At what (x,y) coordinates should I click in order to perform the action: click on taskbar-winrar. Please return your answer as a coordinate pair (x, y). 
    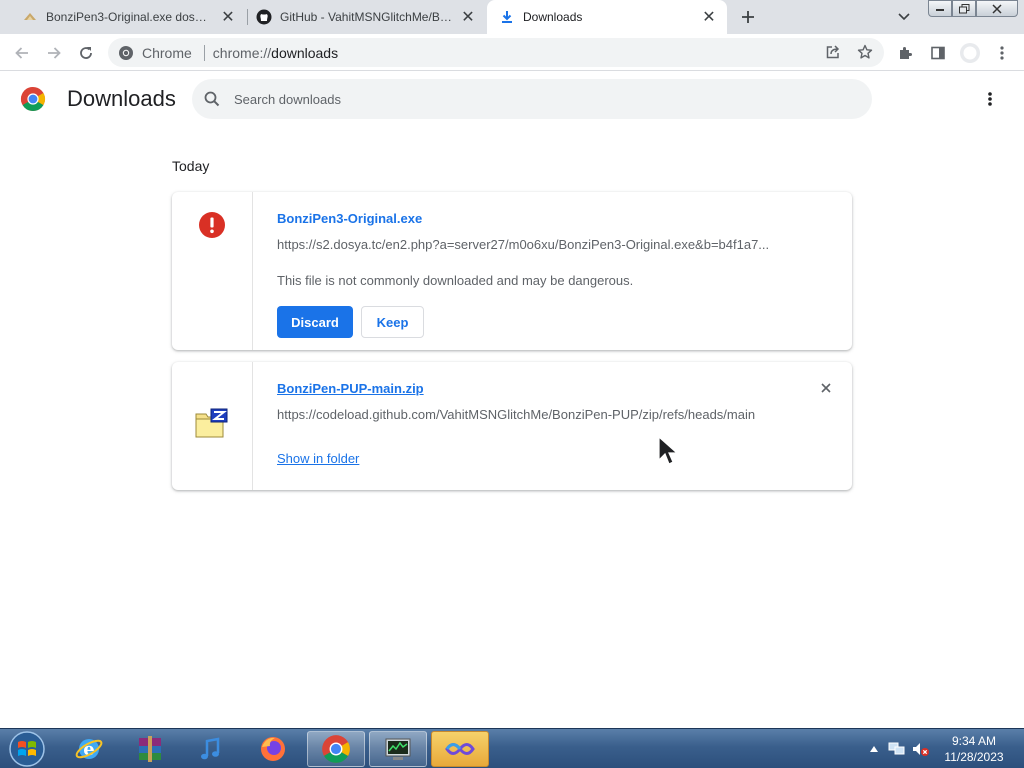
    Looking at the image, I should click on (150, 749).